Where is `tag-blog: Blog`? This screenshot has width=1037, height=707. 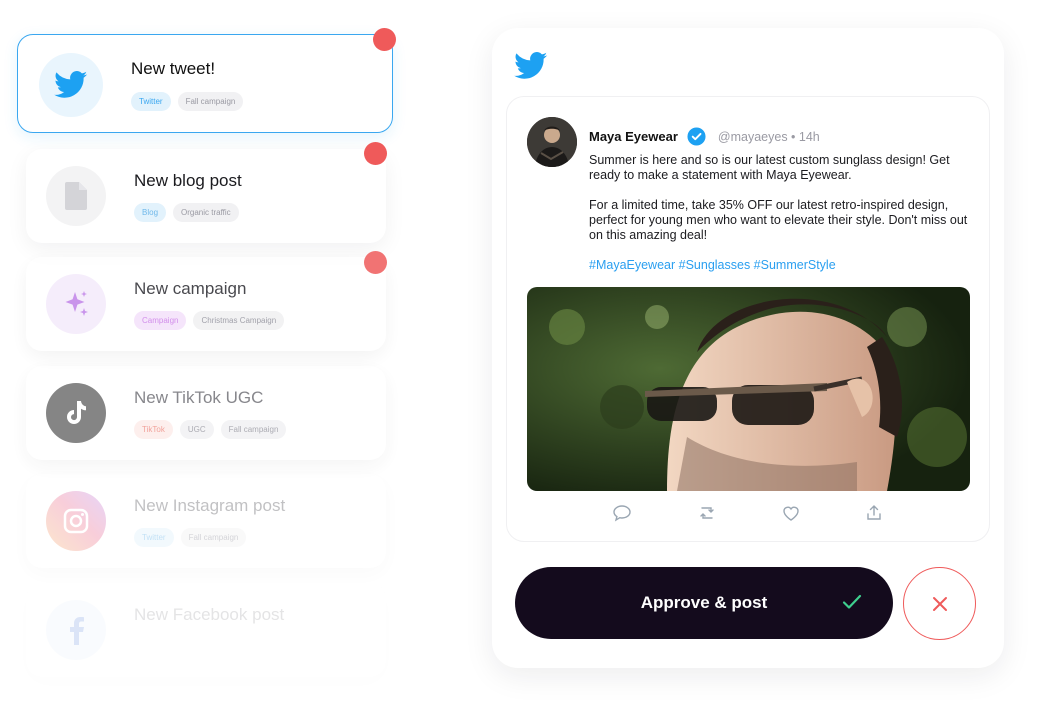 tag-blog: Blog is located at coordinates (150, 212).